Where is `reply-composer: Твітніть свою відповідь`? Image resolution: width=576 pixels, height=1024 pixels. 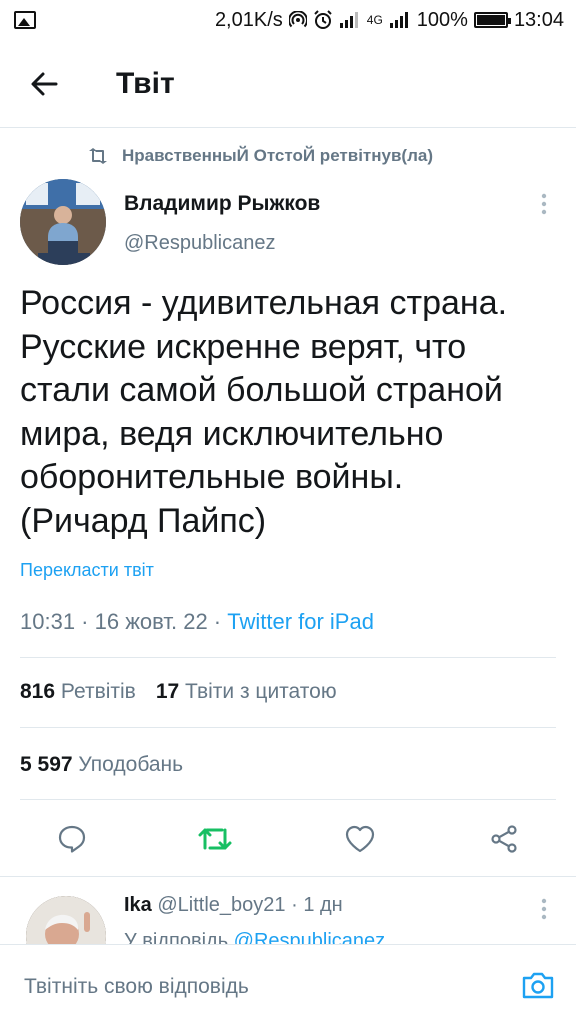 reply-composer: Твітніть свою відповідь is located at coordinates (288, 984).